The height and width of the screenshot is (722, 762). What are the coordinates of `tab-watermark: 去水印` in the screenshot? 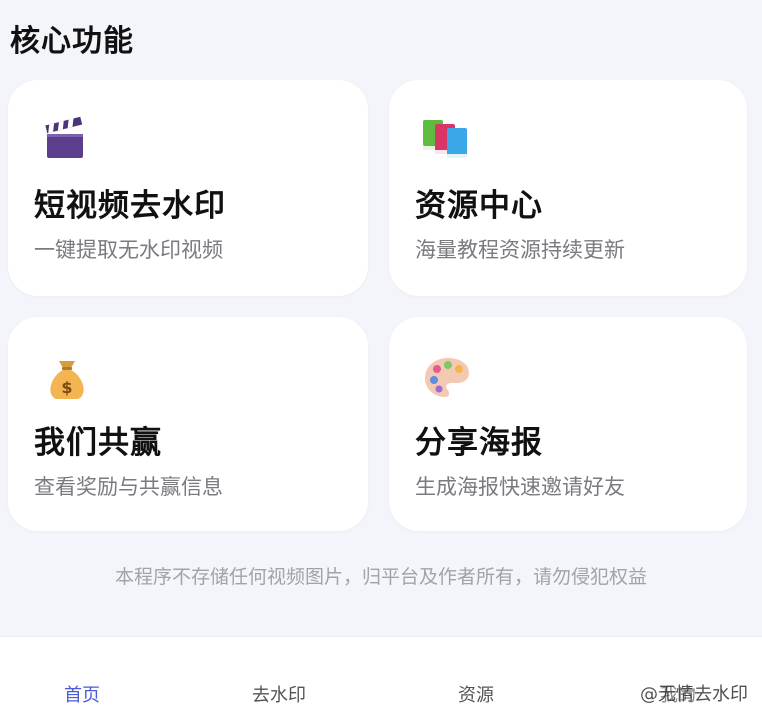 It's located at (279, 694).